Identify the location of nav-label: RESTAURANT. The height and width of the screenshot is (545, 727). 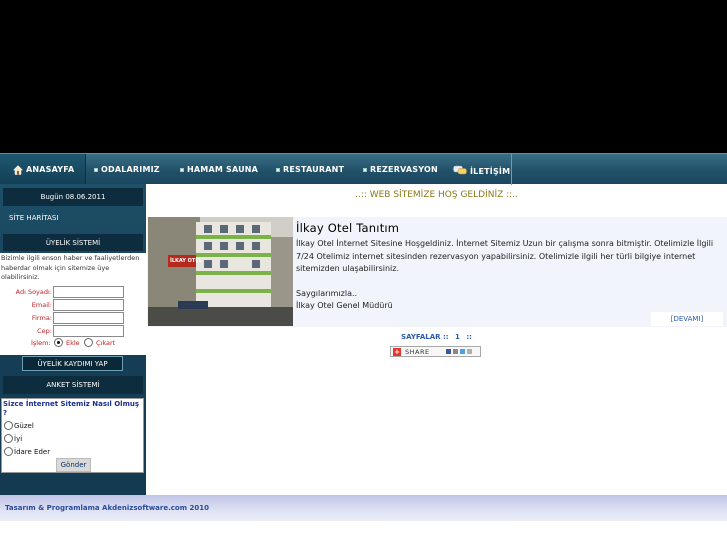
(314, 169).